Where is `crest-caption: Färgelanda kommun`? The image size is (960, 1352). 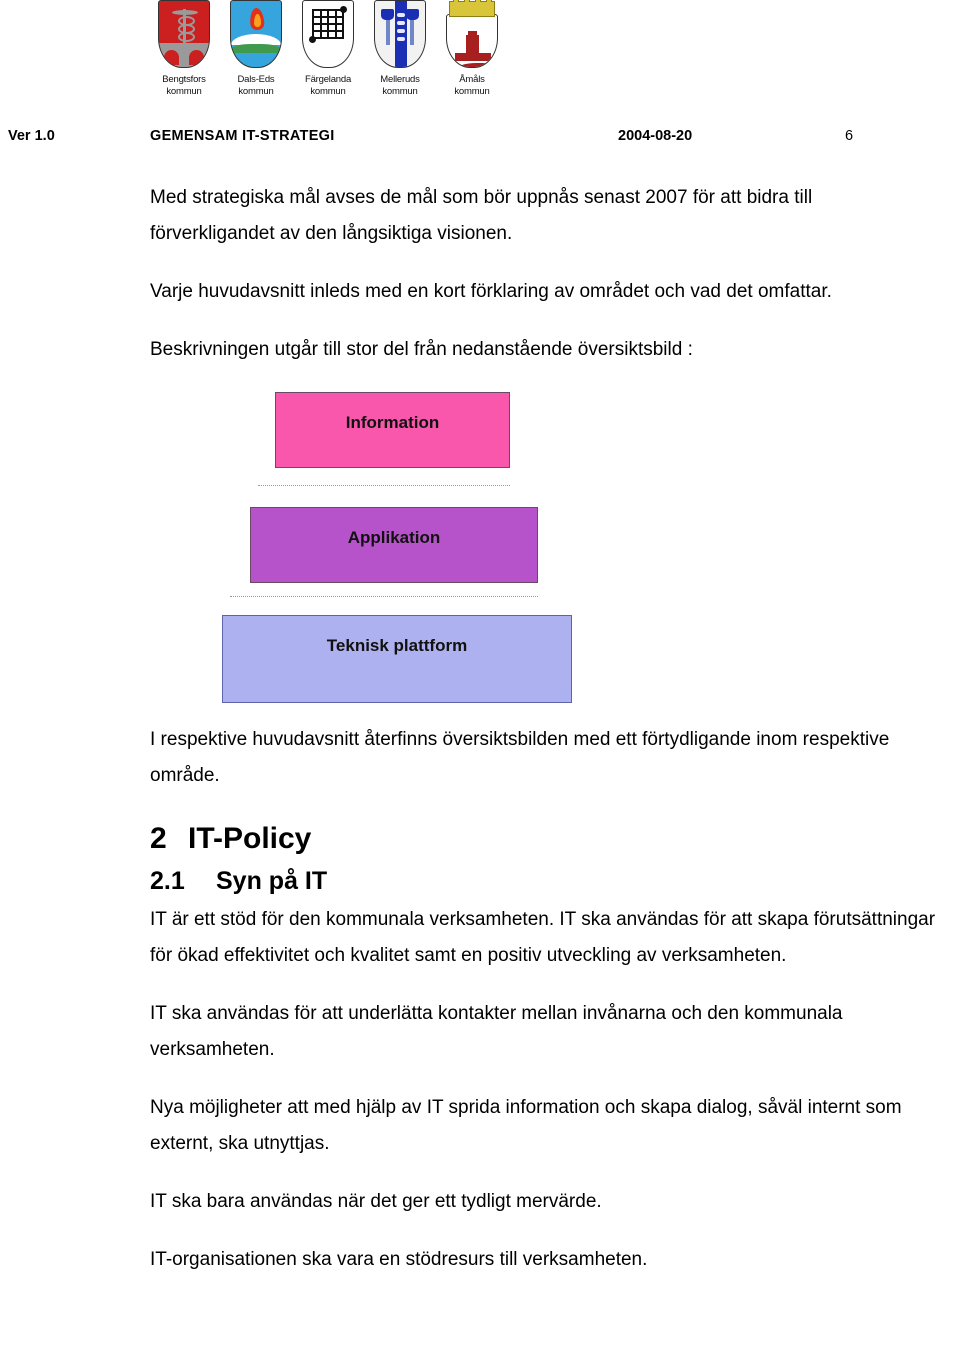 crest-caption: Färgelanda kommun is located at coordinates (328, 85).